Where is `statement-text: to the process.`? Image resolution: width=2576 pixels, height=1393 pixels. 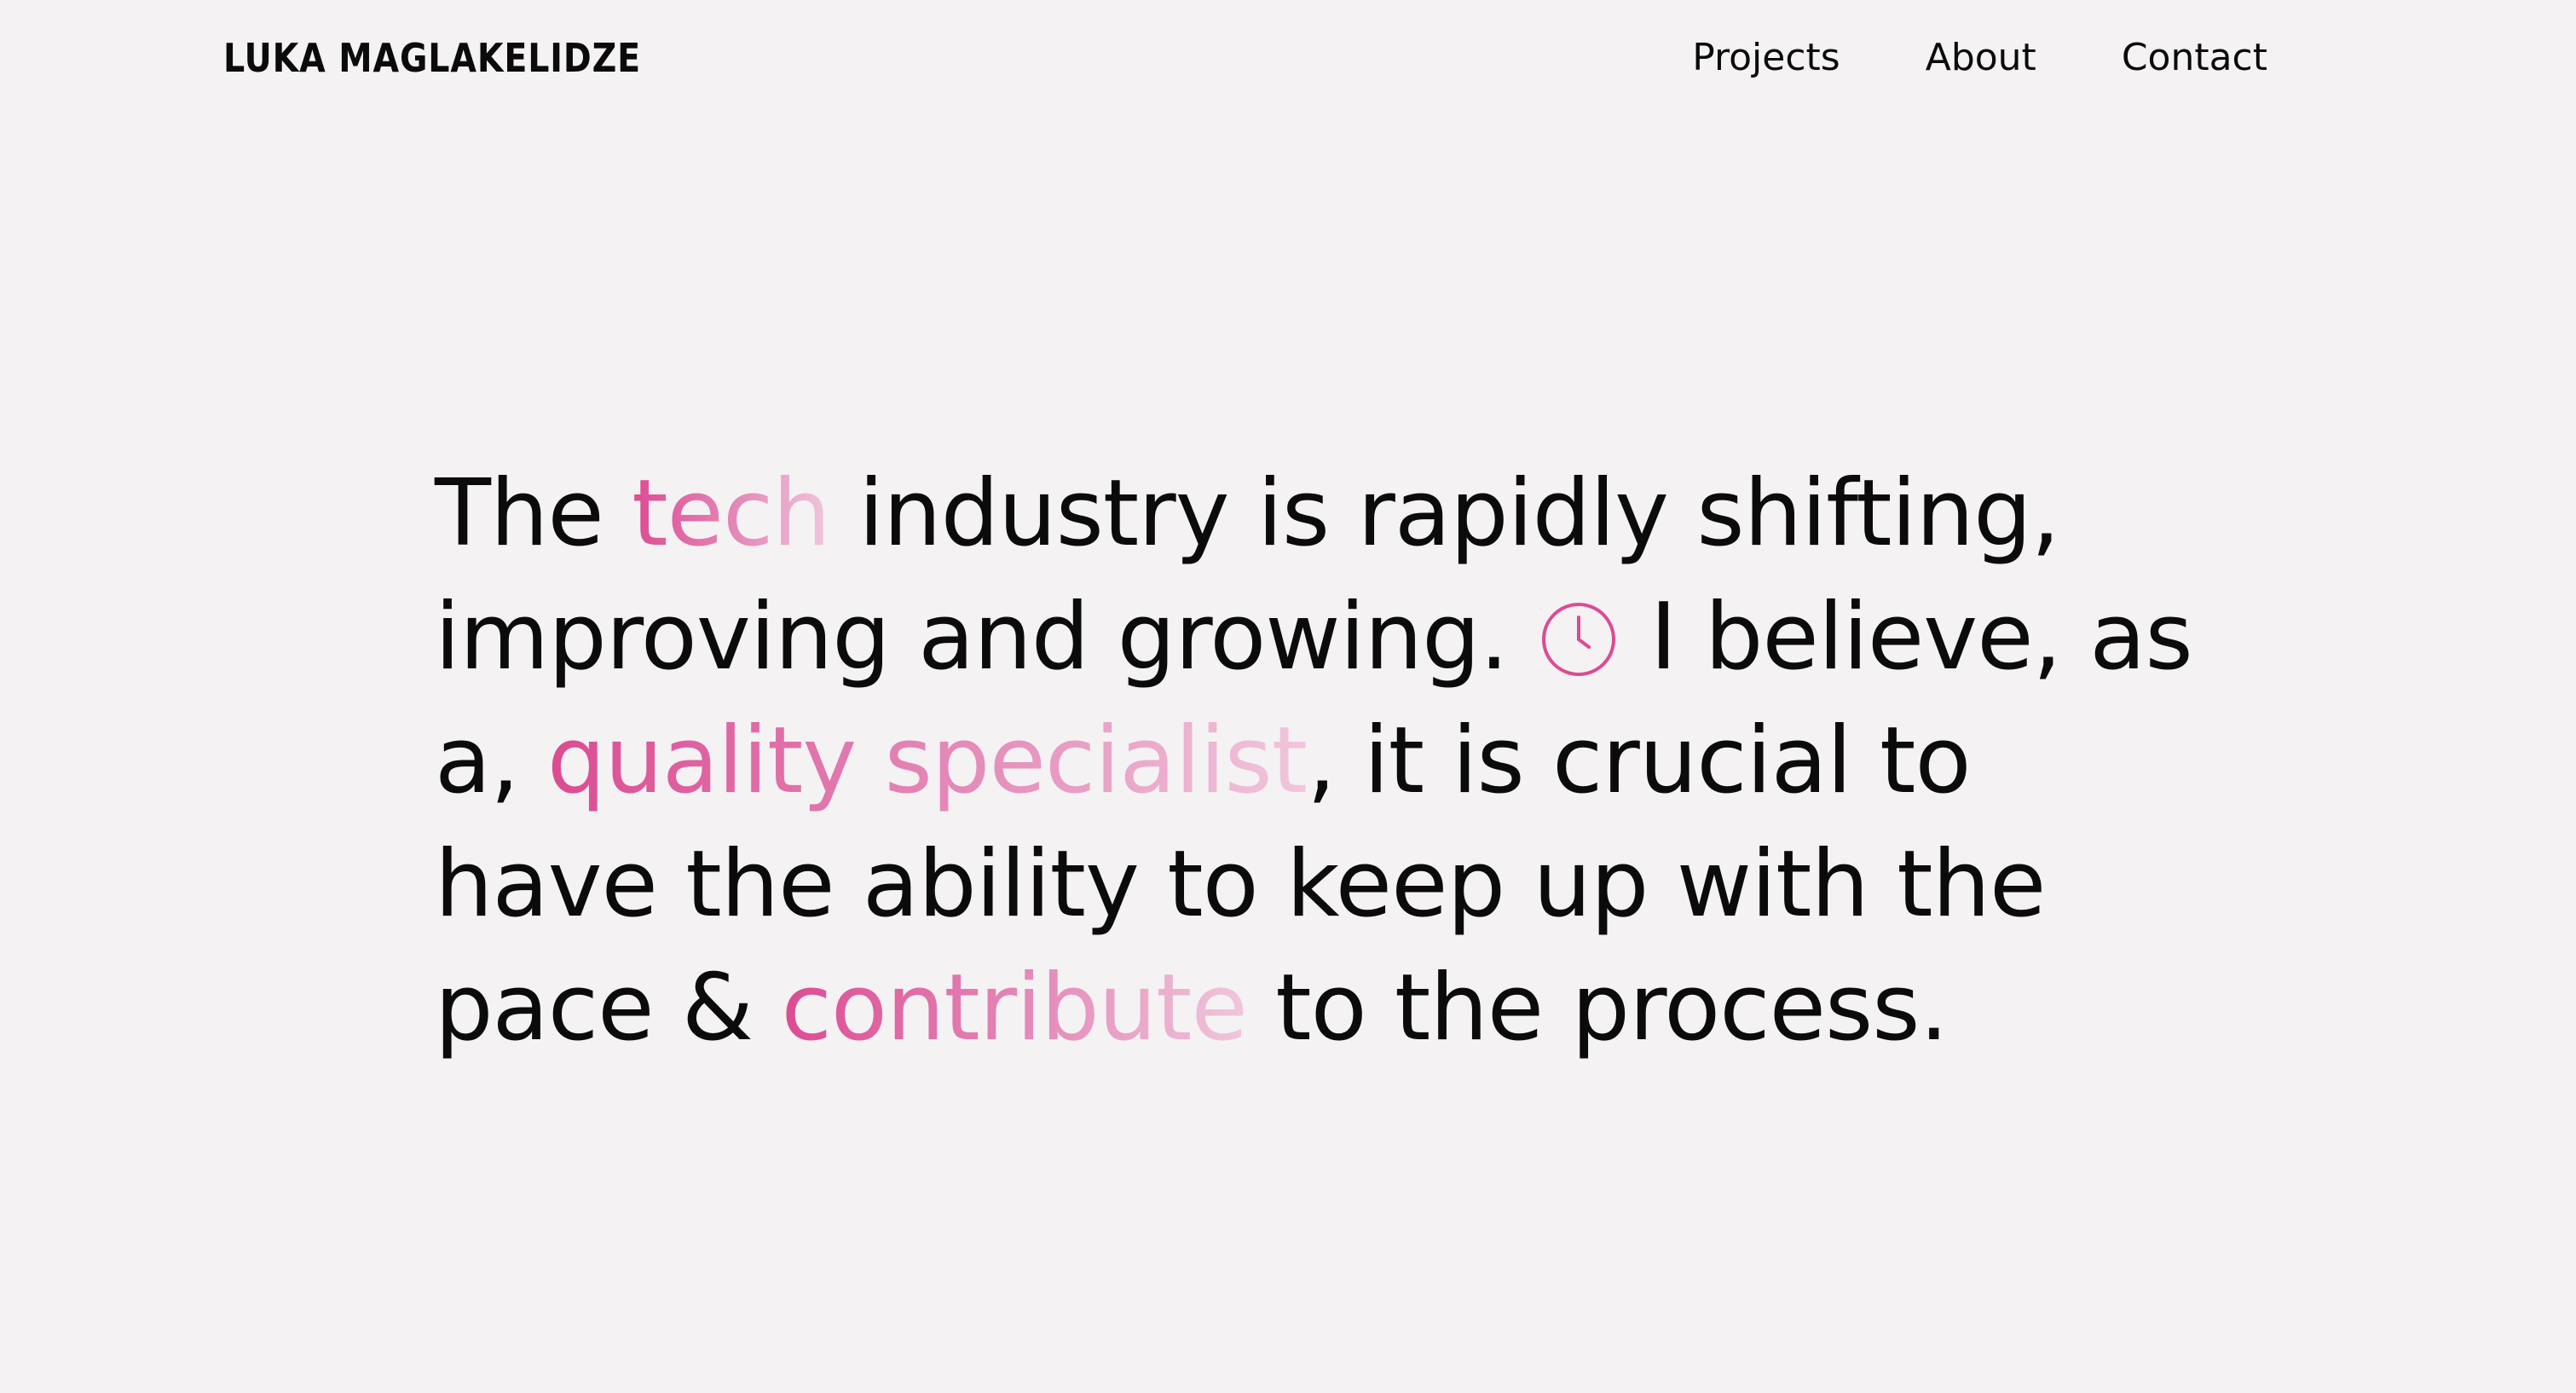
statement-text: to the process. is located at coordinates (1597, 1008).